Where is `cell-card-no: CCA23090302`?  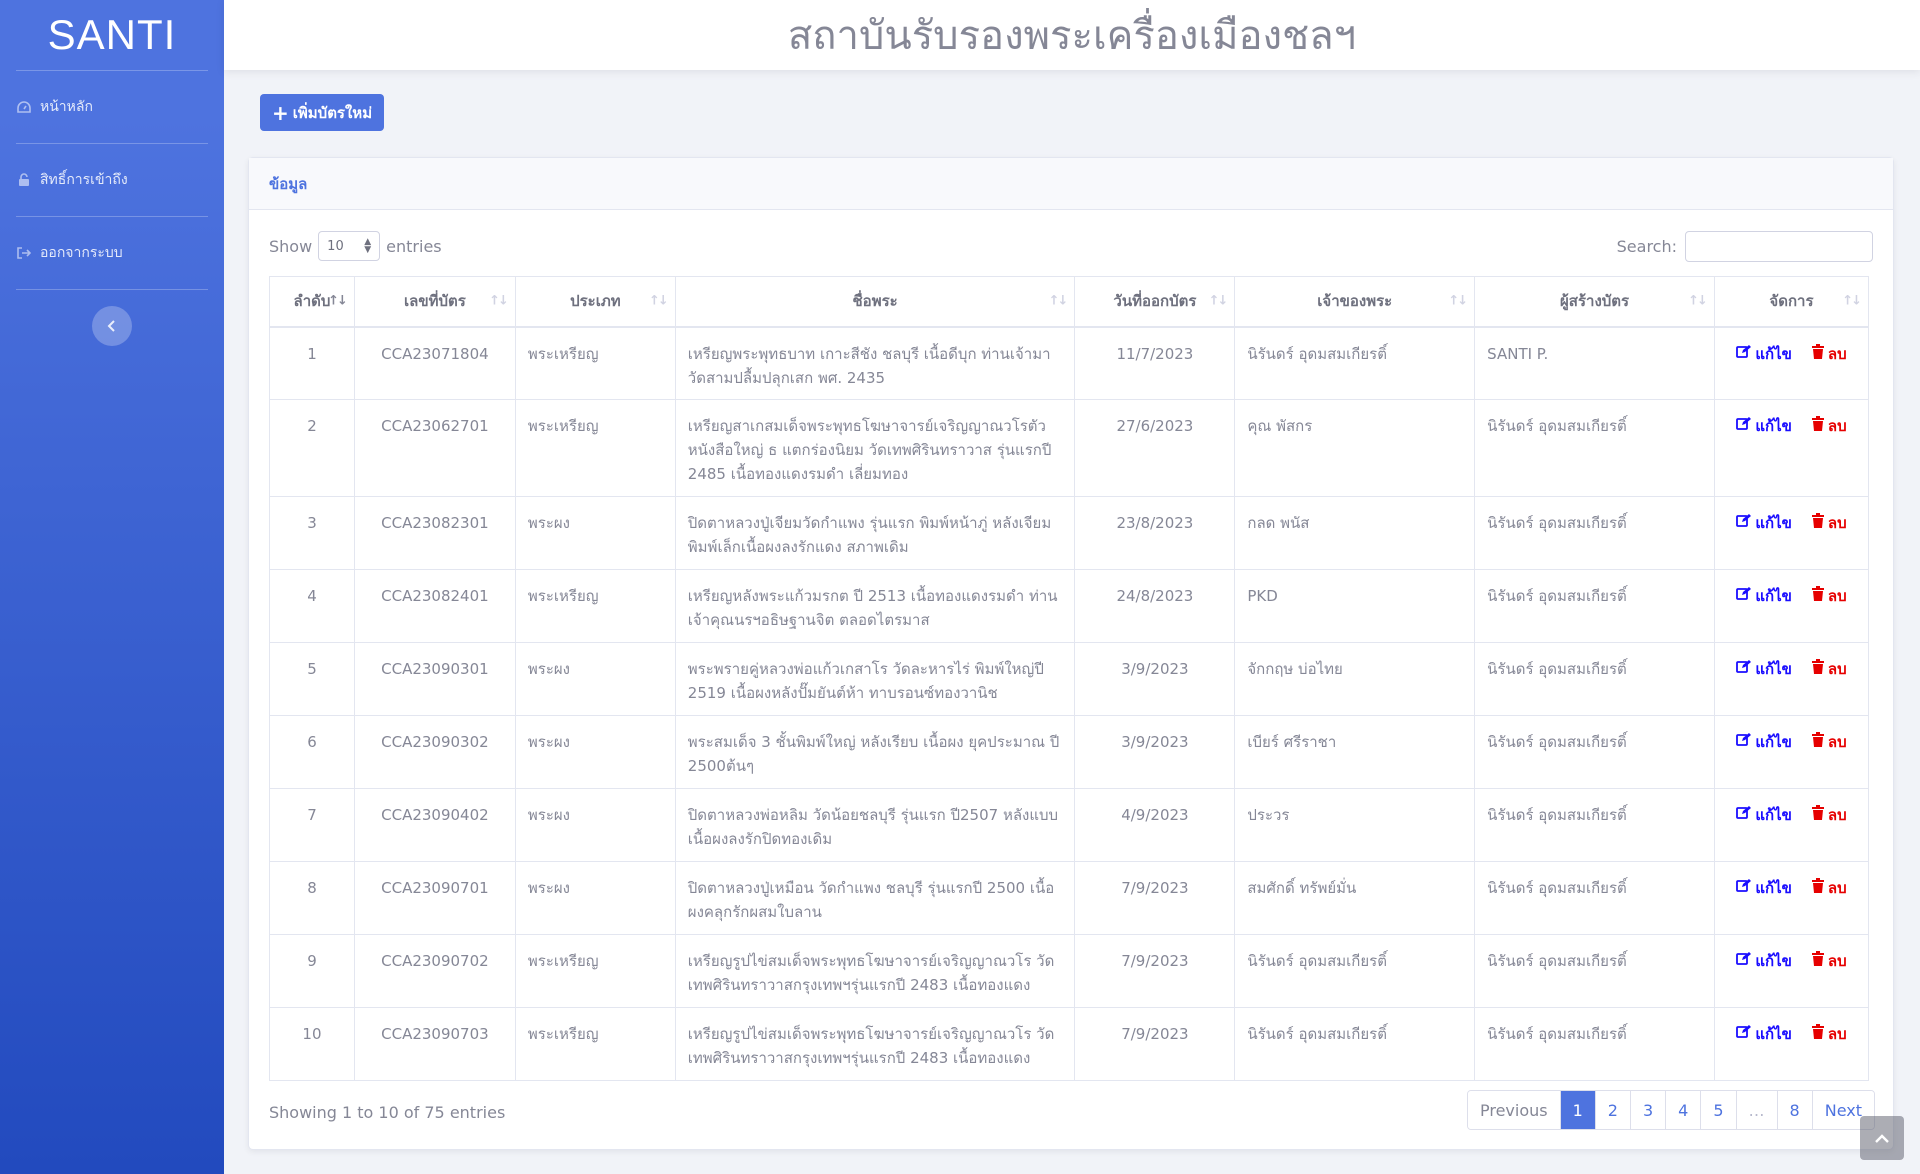 cell-card-no: CCA23090302 is located at coordinates (434, 752).